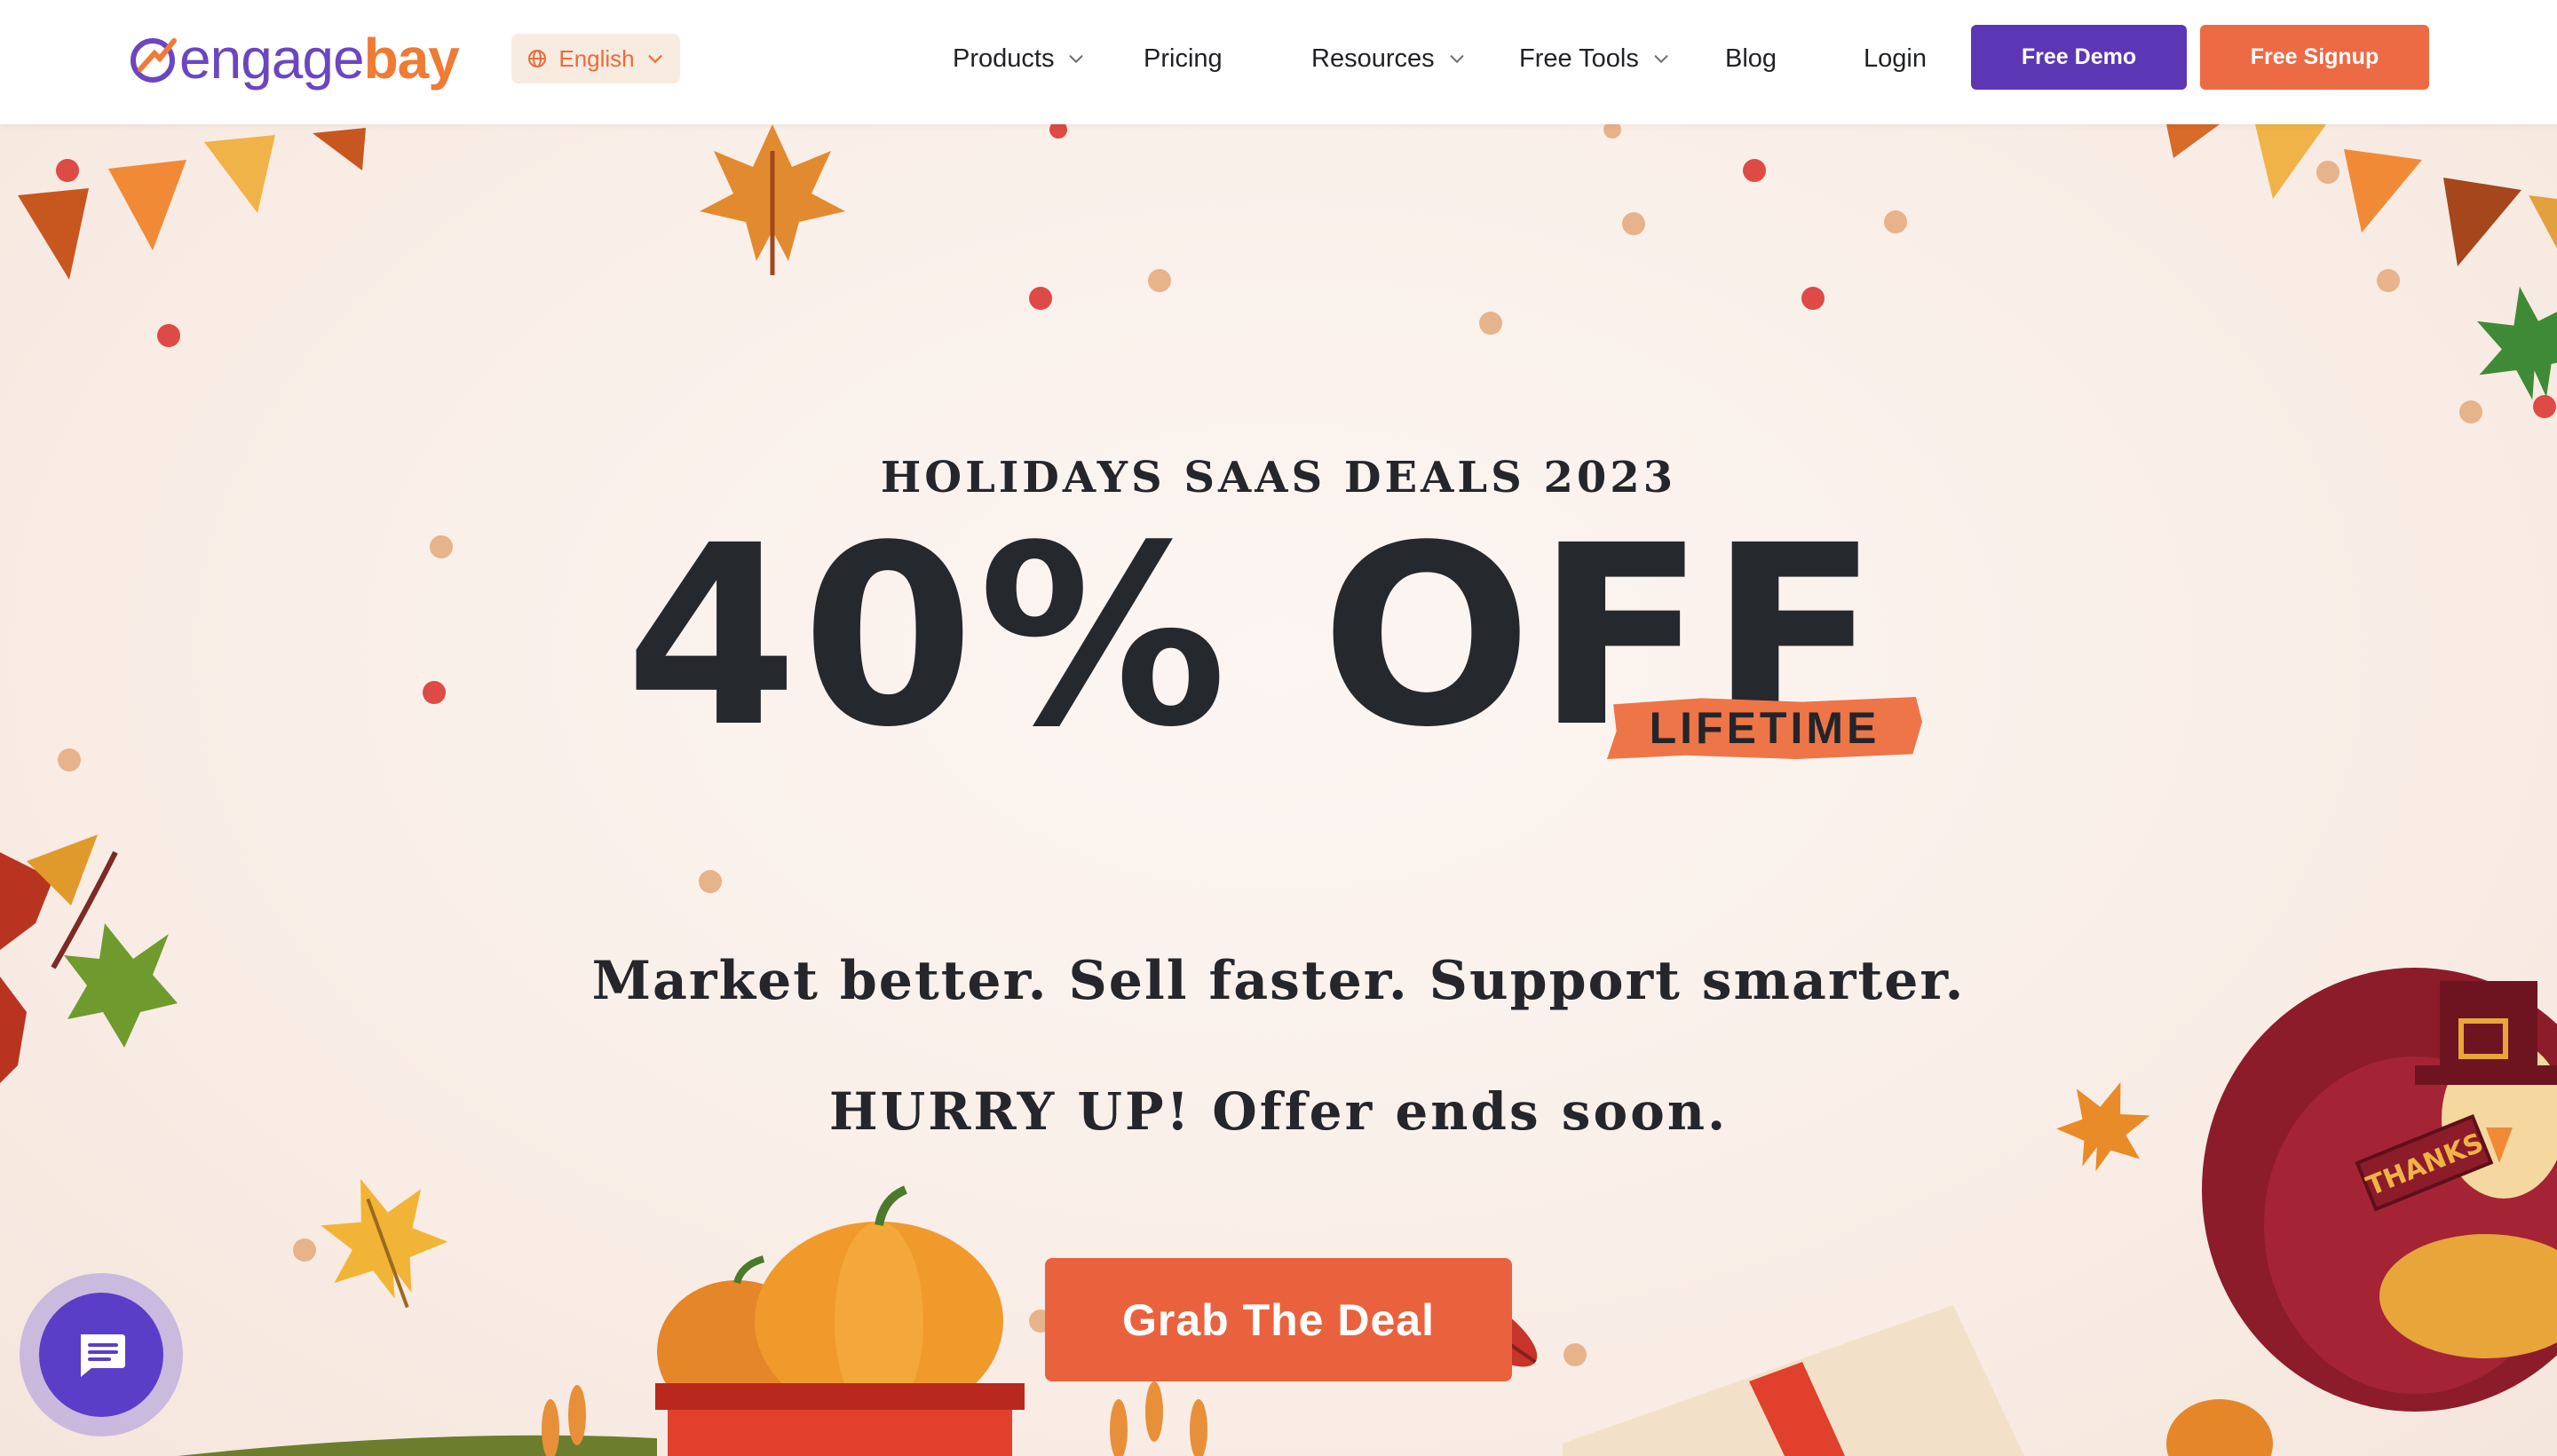  I want to click on language-label: English, so click(596, 58).